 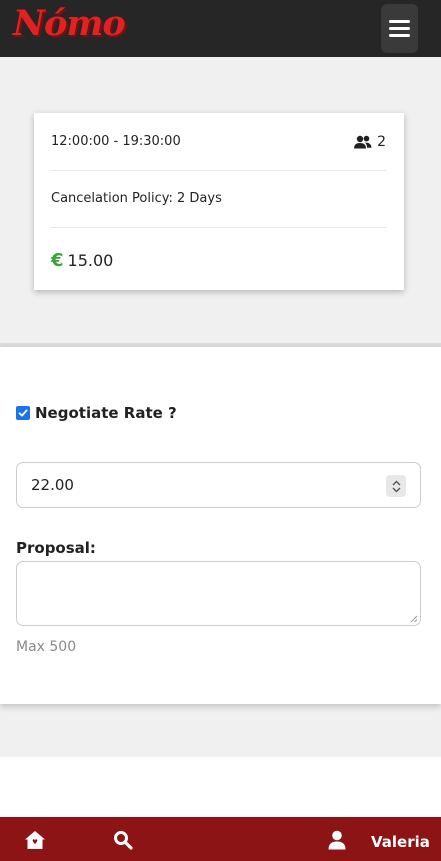 I want to click on max-length-hint: Max 500, so click(x=46, y=647).